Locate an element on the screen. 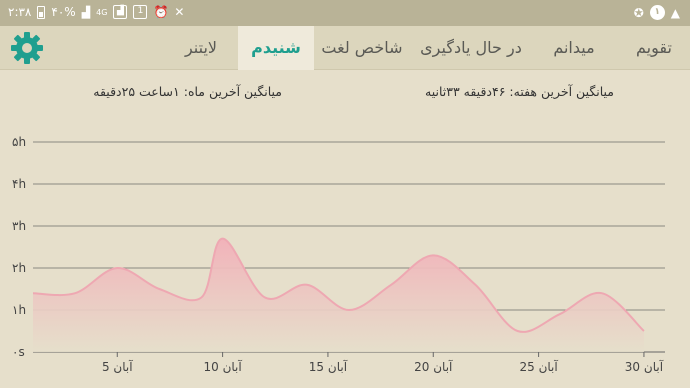  clock: ۲:۳۸ is located at coordinates (20, 12).